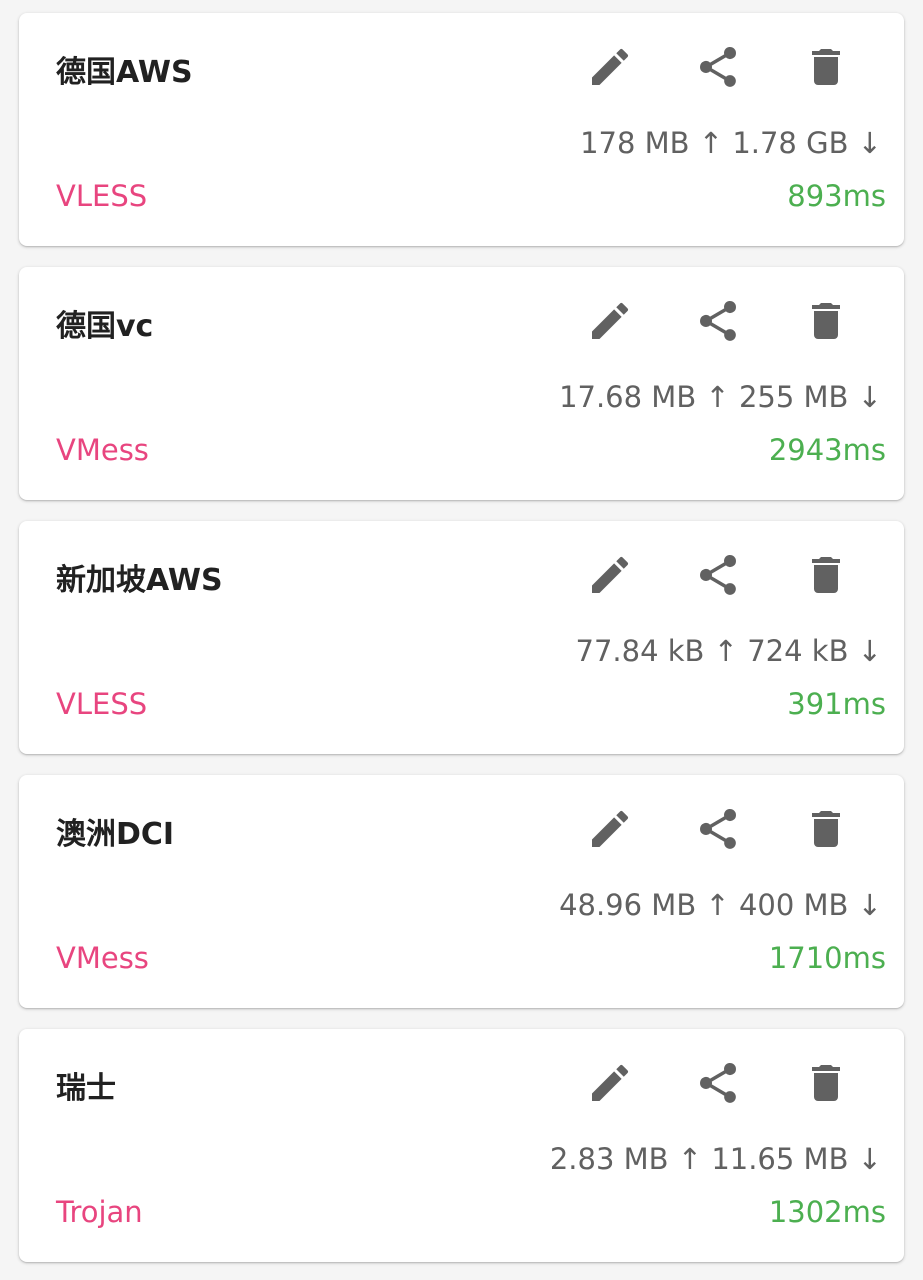 The width and height of the screenshot is (923, 1280). I want to click on traffic-stats: 2.83 MB ↑ 11.65 MB ↓, so click(716, 1159).